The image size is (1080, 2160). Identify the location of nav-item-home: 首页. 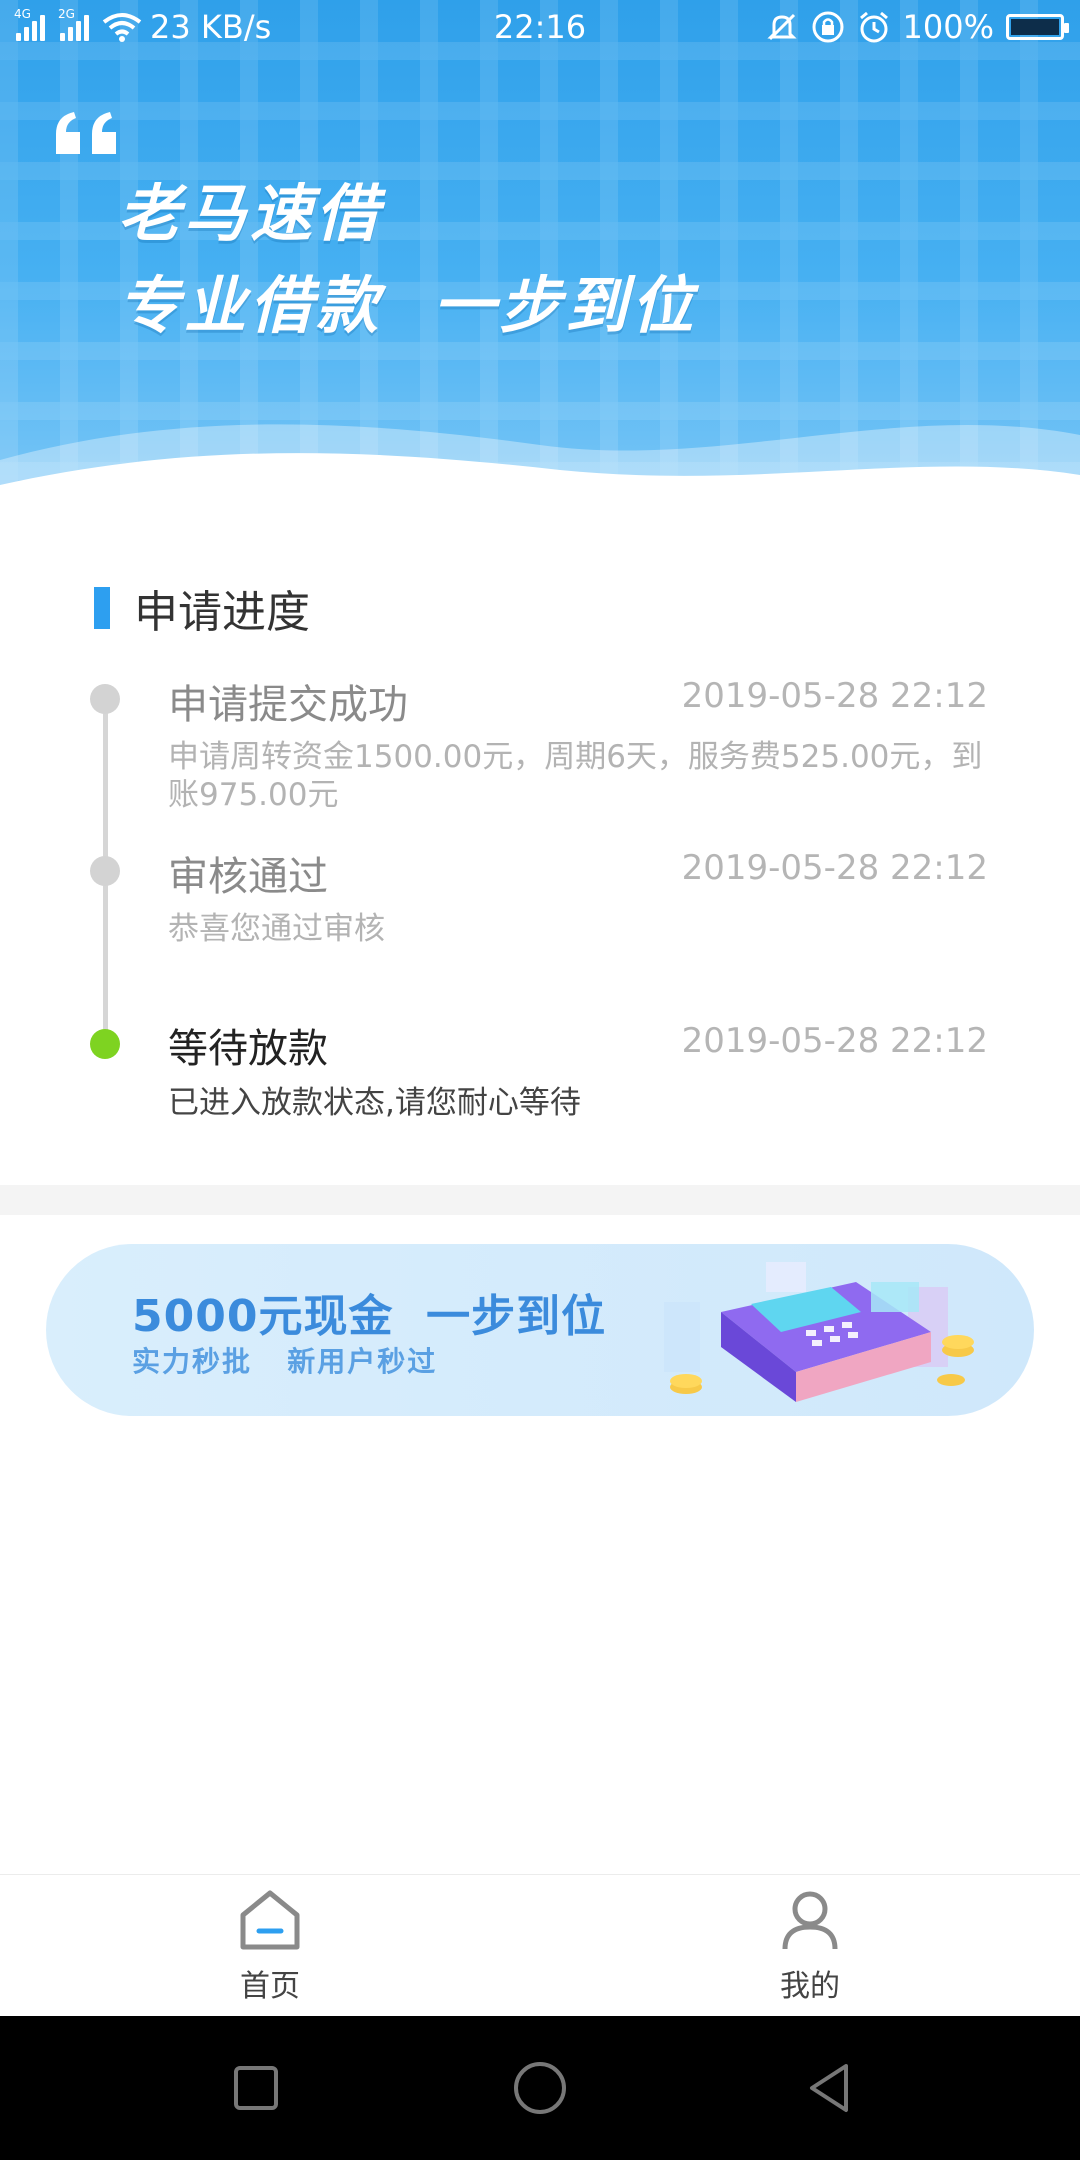
(270, 1946).